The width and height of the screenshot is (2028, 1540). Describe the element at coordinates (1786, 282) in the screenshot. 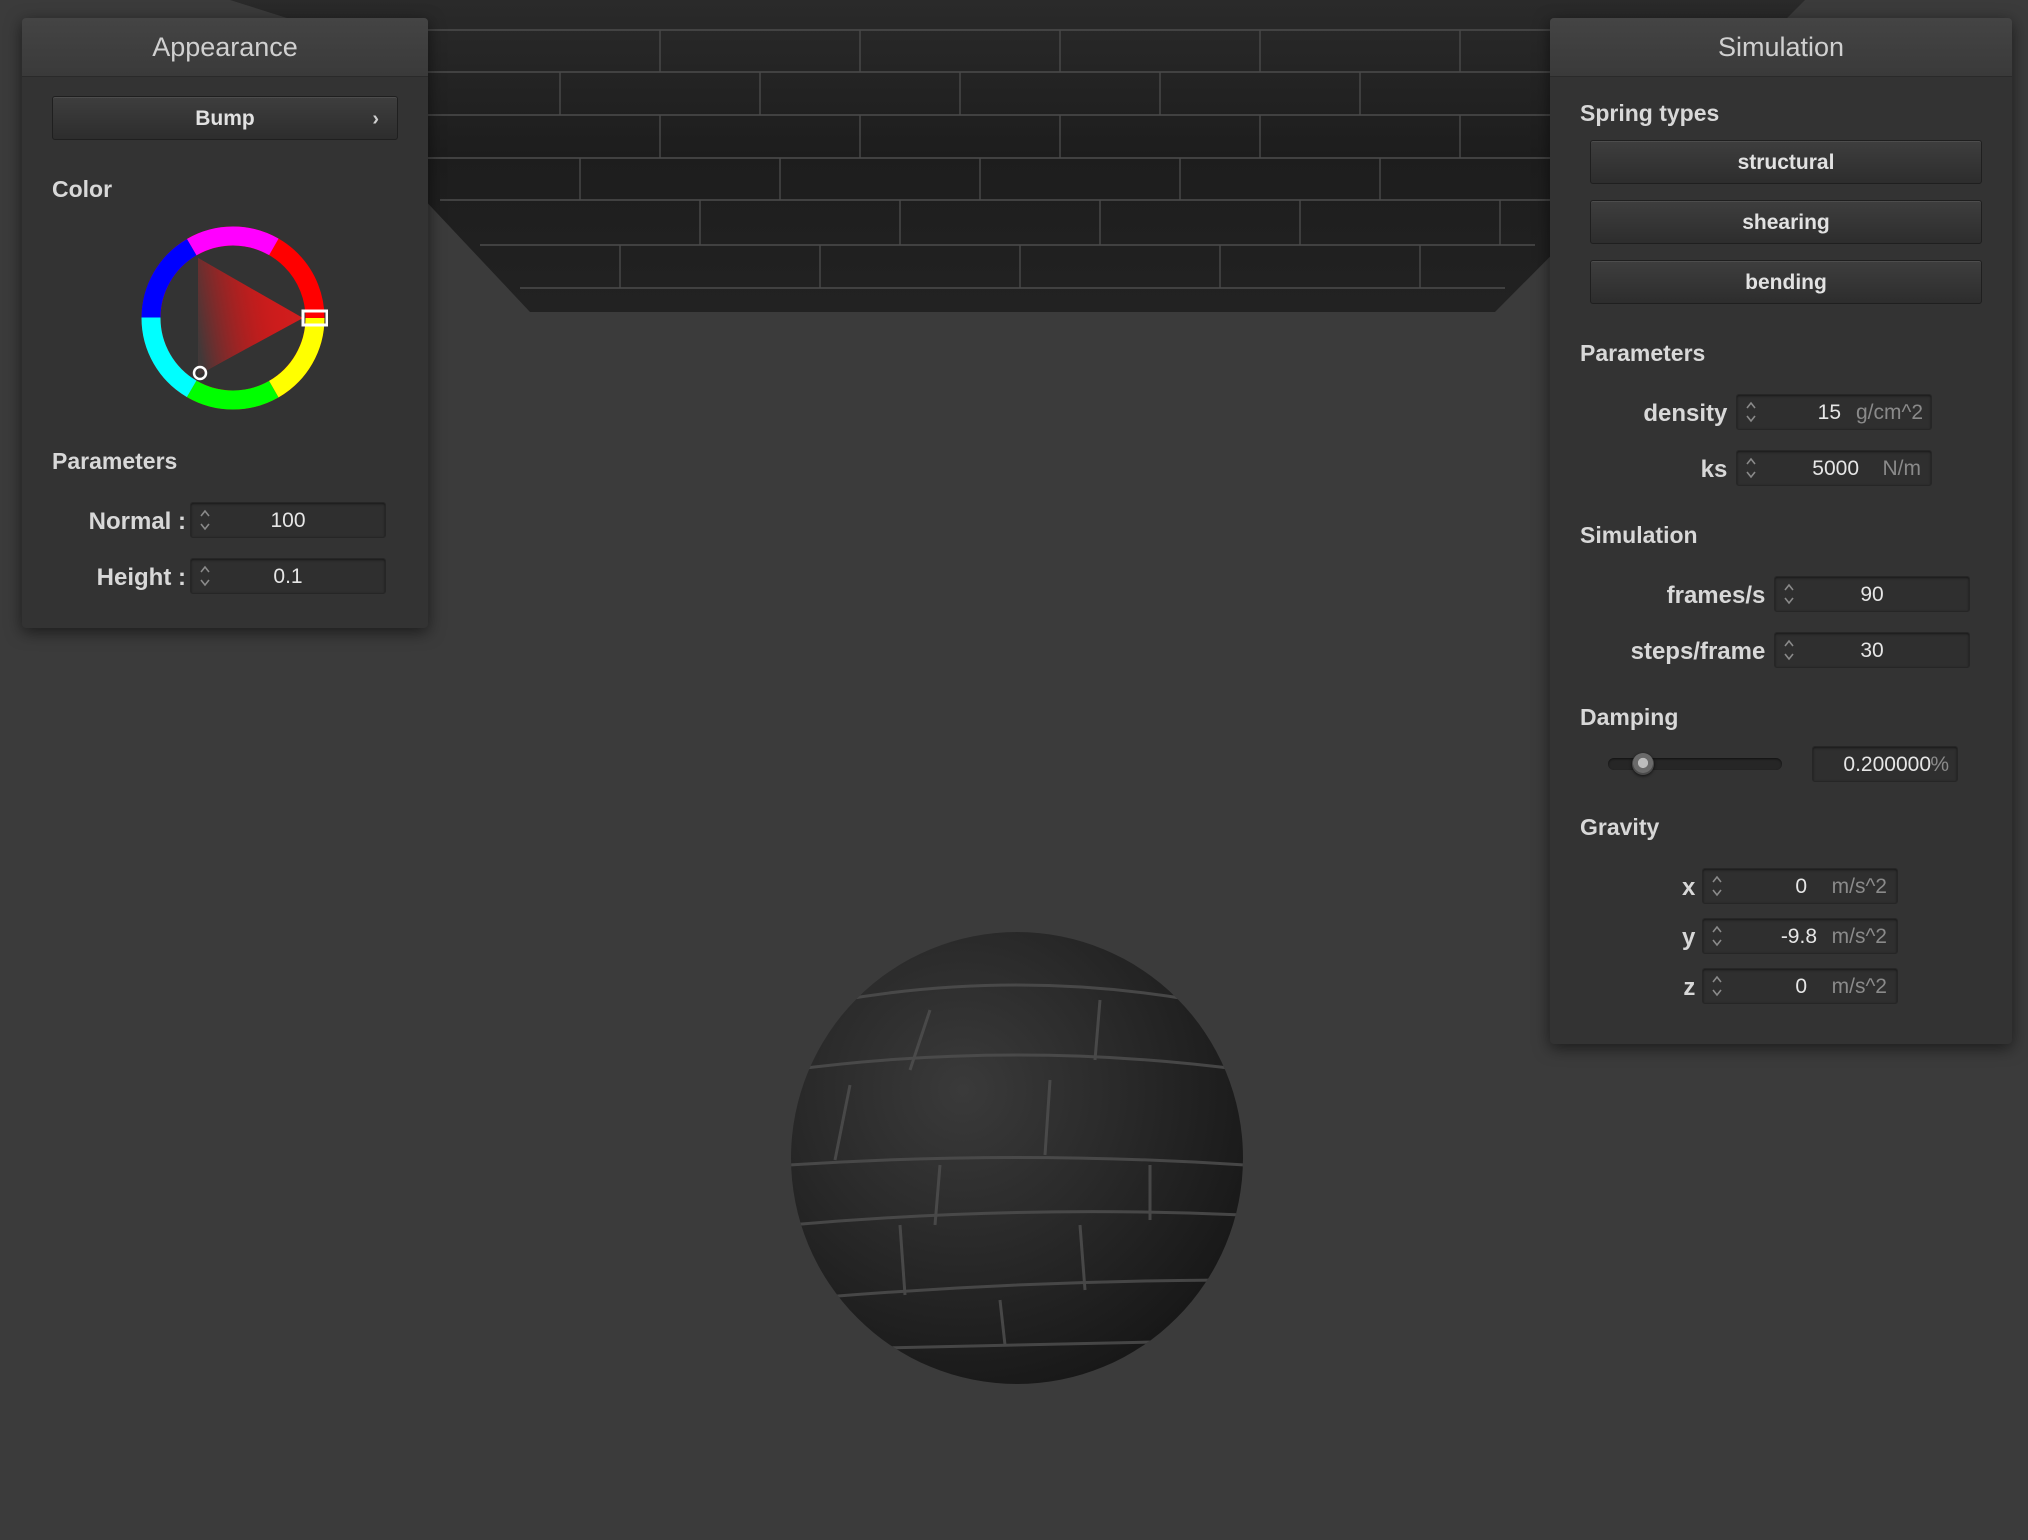

I see `bending-button: bending` at that location.